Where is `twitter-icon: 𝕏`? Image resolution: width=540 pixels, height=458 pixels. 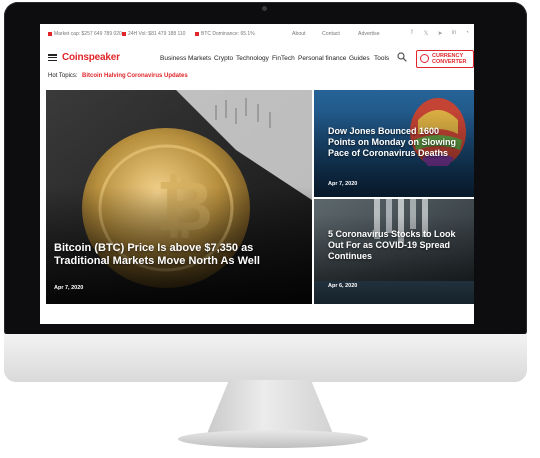 twitter-icon: 𝕏 is located at coordinates (426, 33).